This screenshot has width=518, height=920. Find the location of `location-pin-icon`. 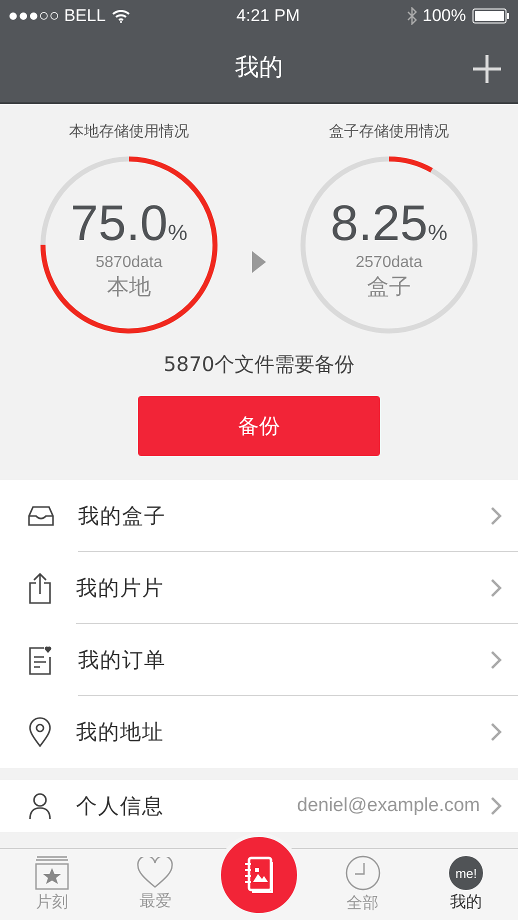

location-pin-icon is located at coordinates (40, 732).